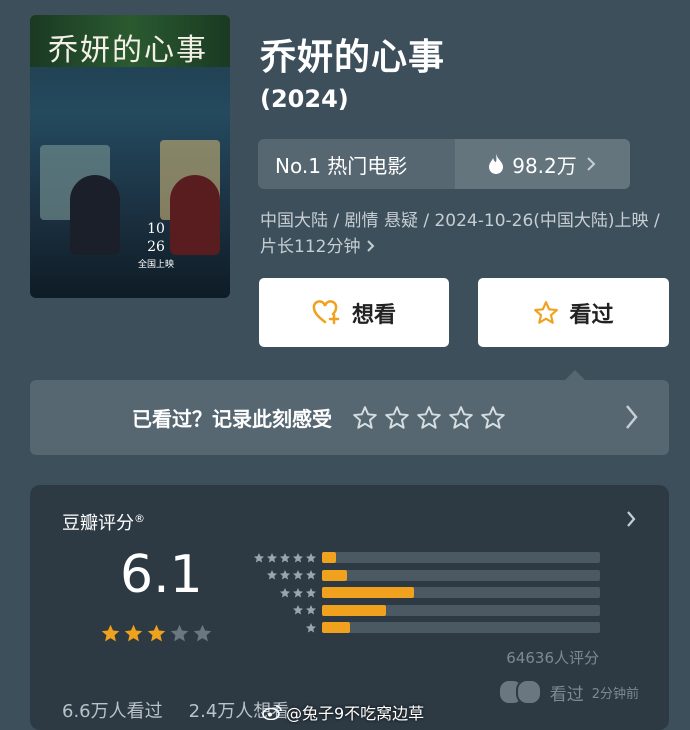  What do you see at coordinates (139, 518) in the screenshot?
I see `registered-mark: ®` at bounding box center [139, 518].